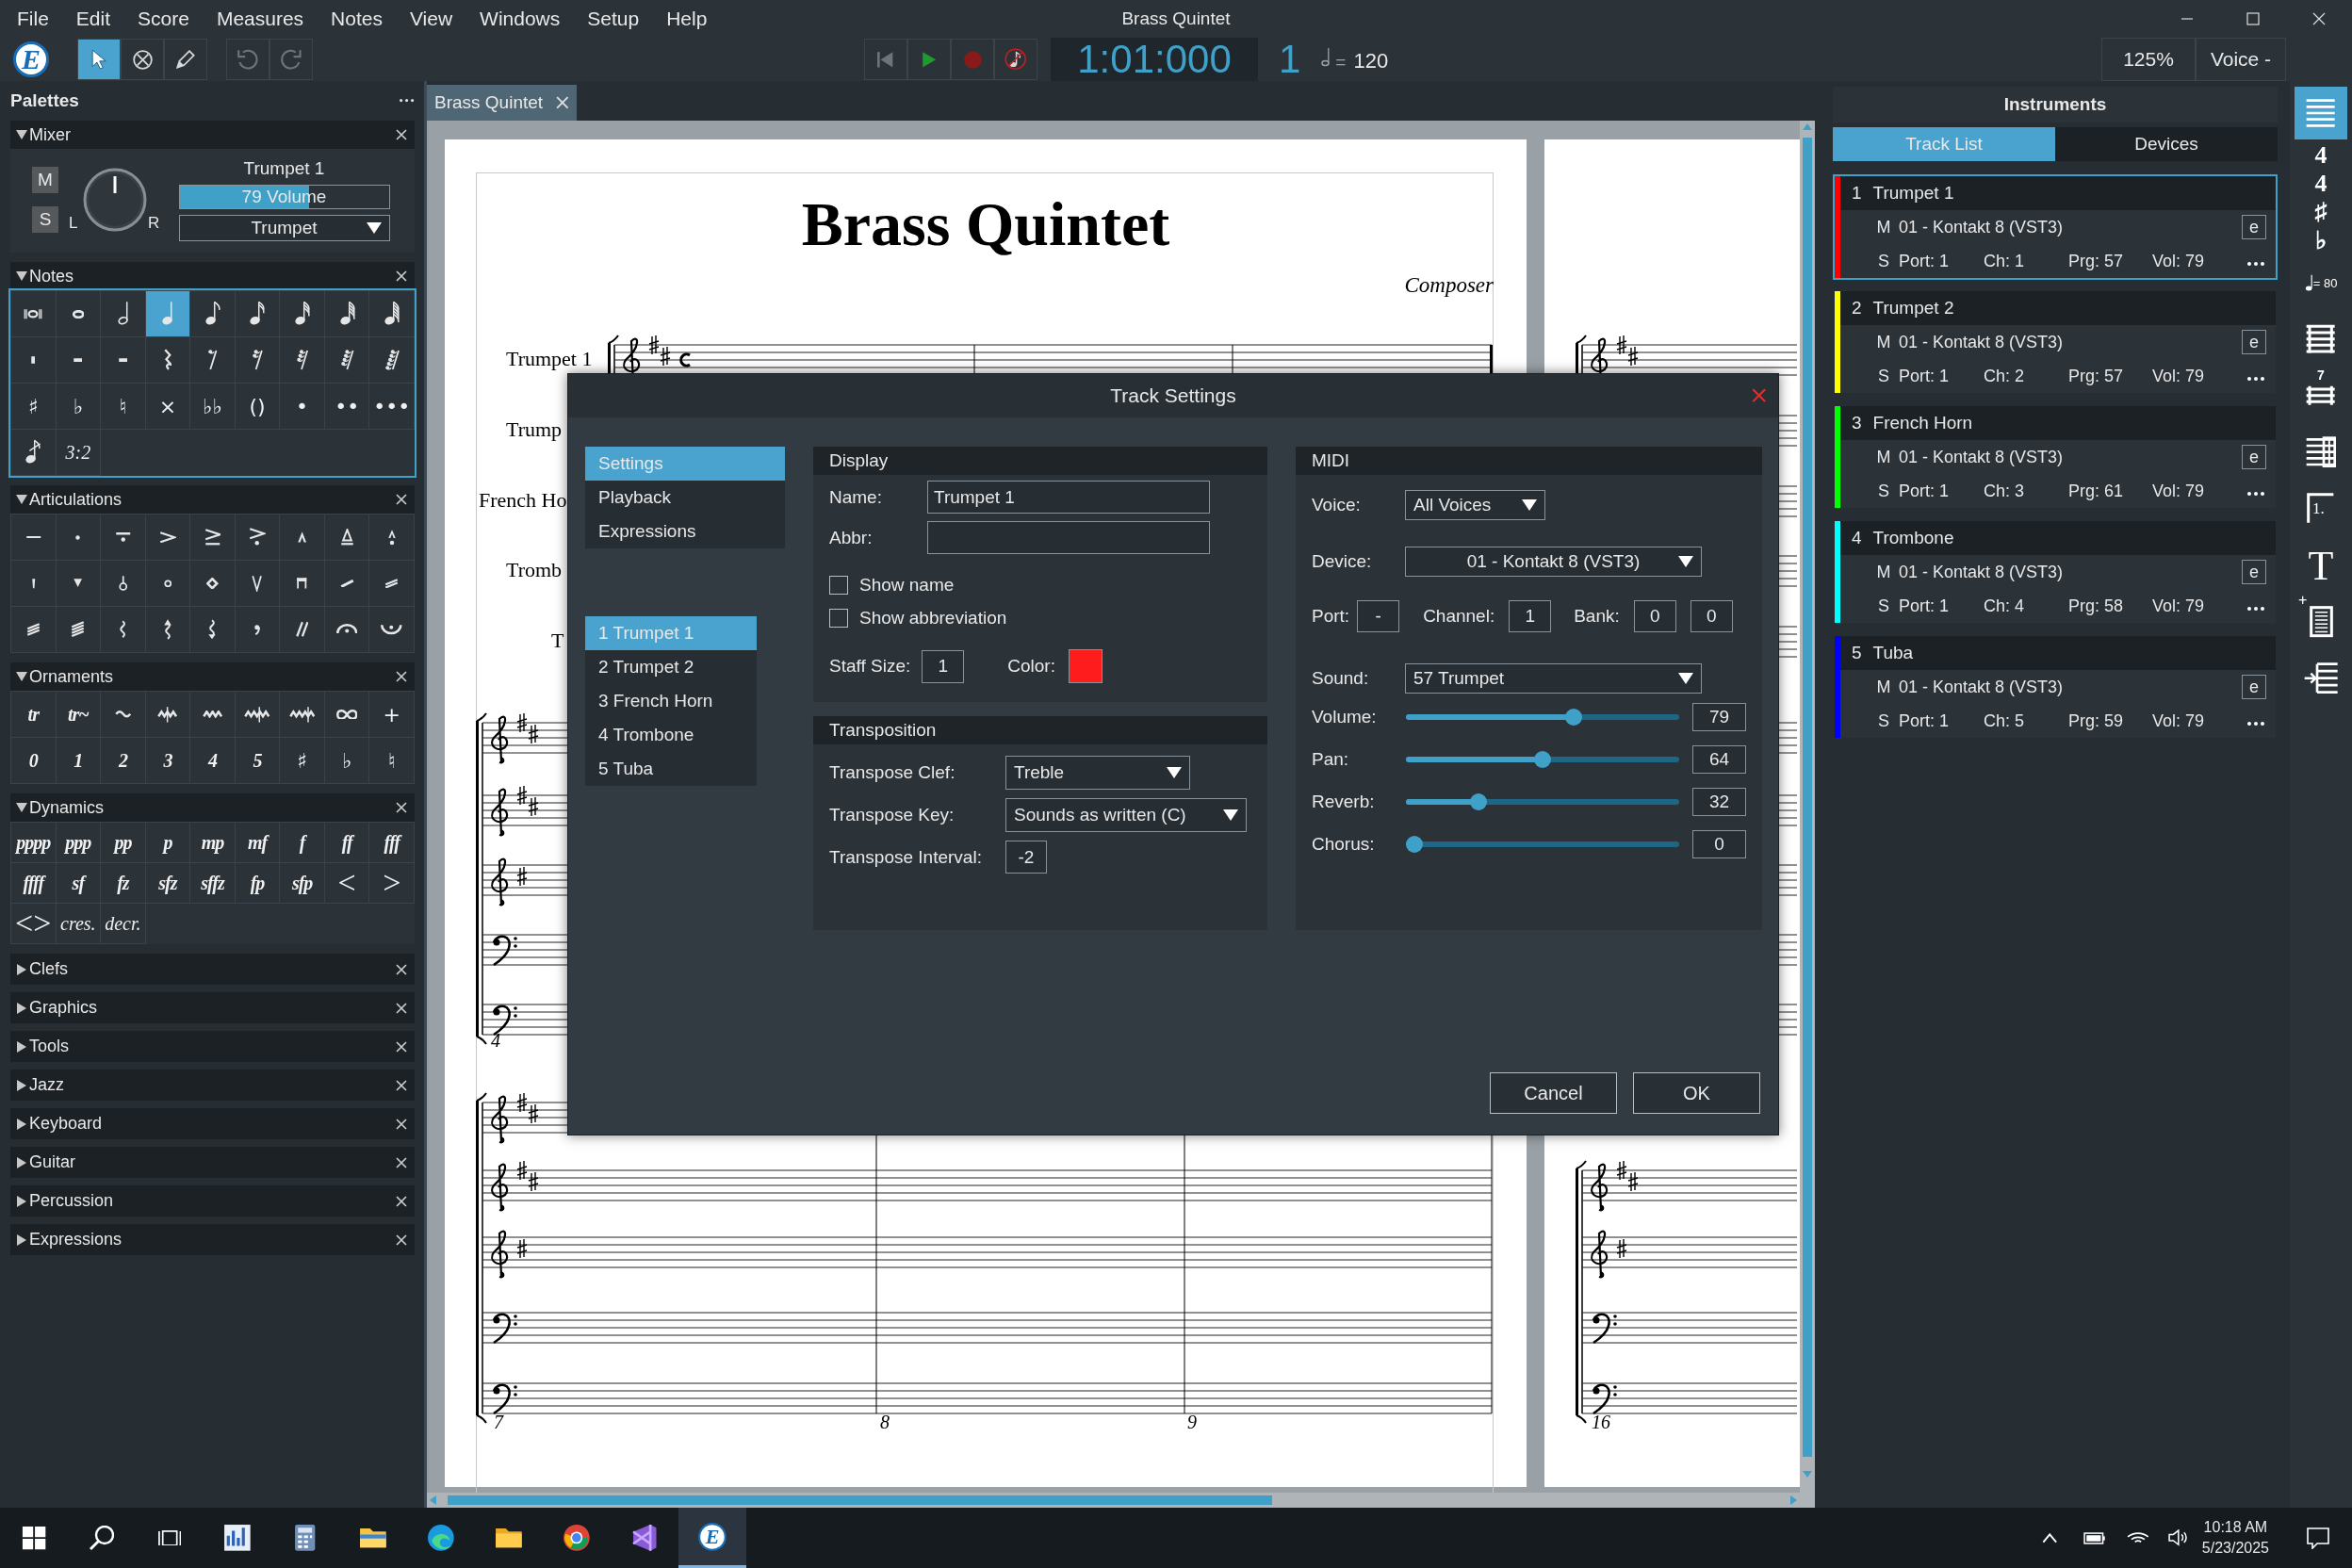 The height and width of the screenshot is (1568, 2352). I want to click on transpose-key-dropdown: Sounds as written (C), so click(1126, 815).